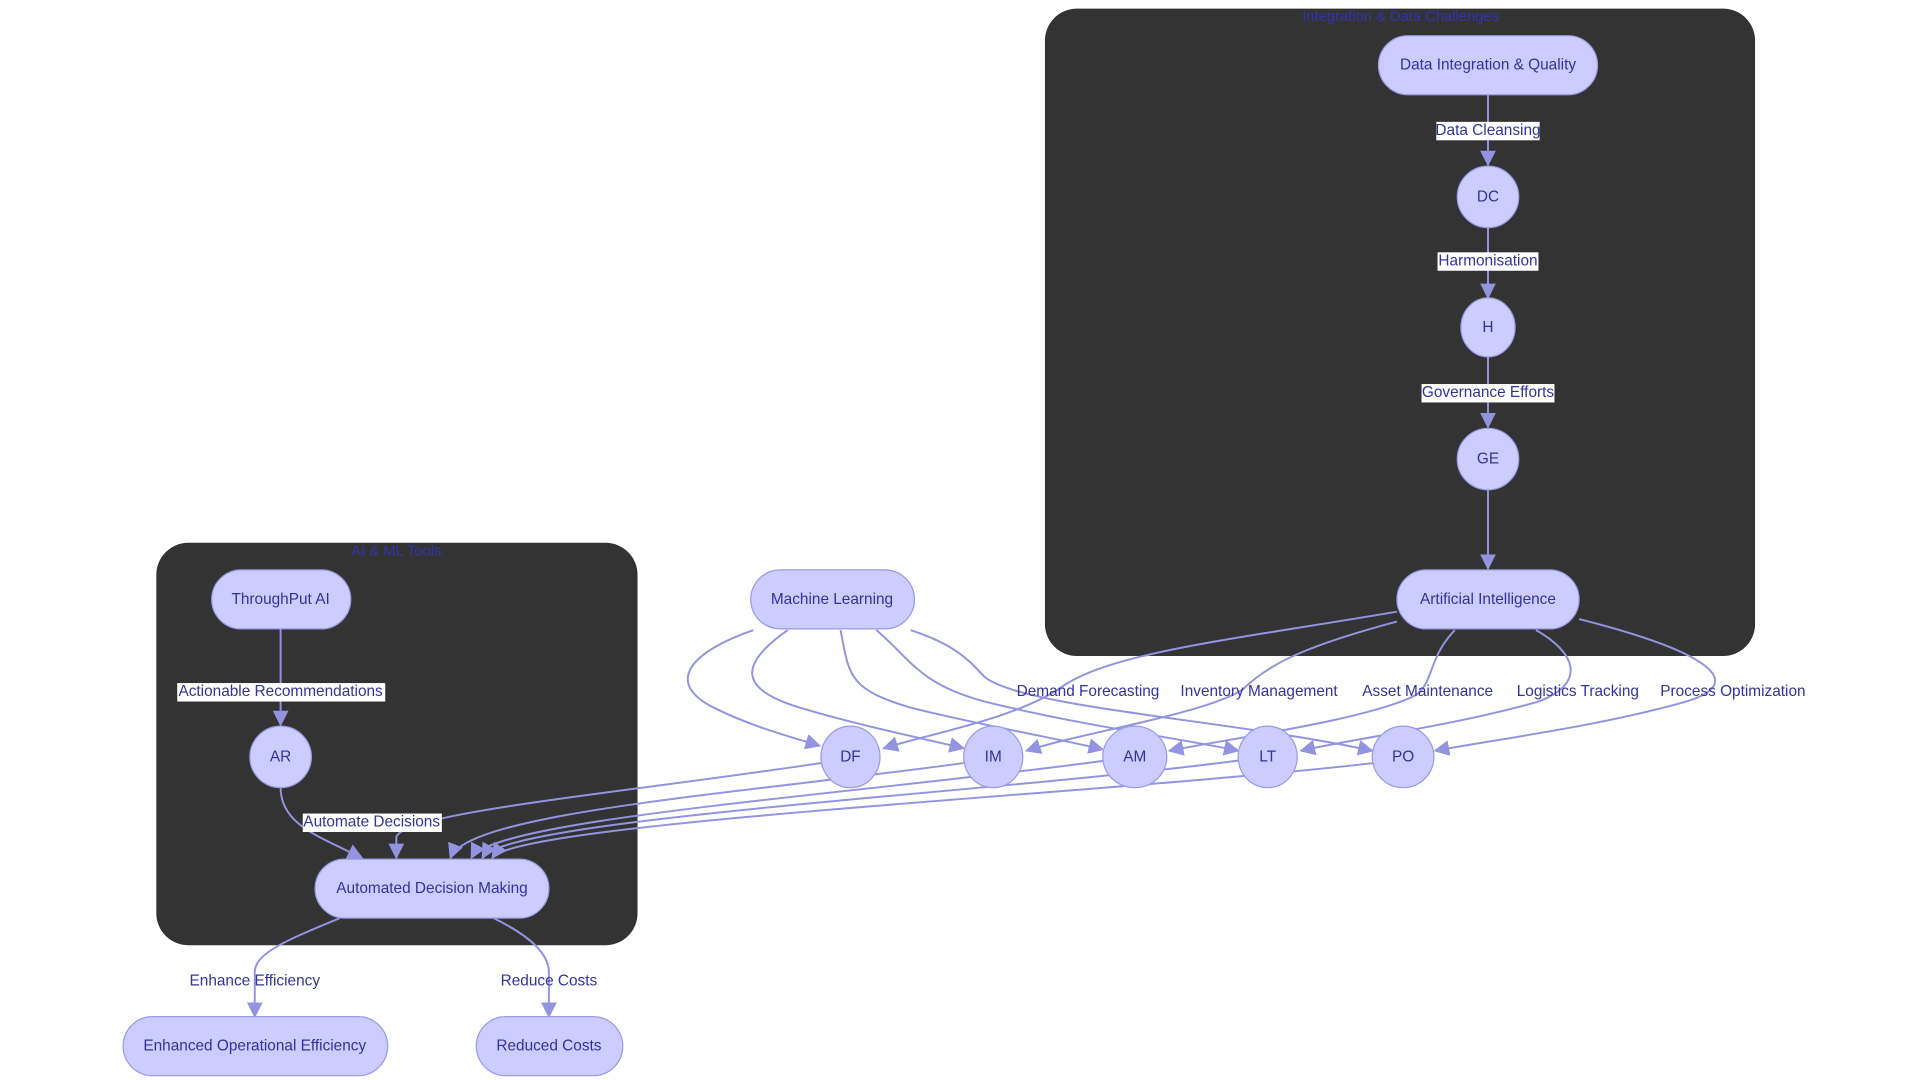  I want to click on node-lt: LT, so click(1267, 757).